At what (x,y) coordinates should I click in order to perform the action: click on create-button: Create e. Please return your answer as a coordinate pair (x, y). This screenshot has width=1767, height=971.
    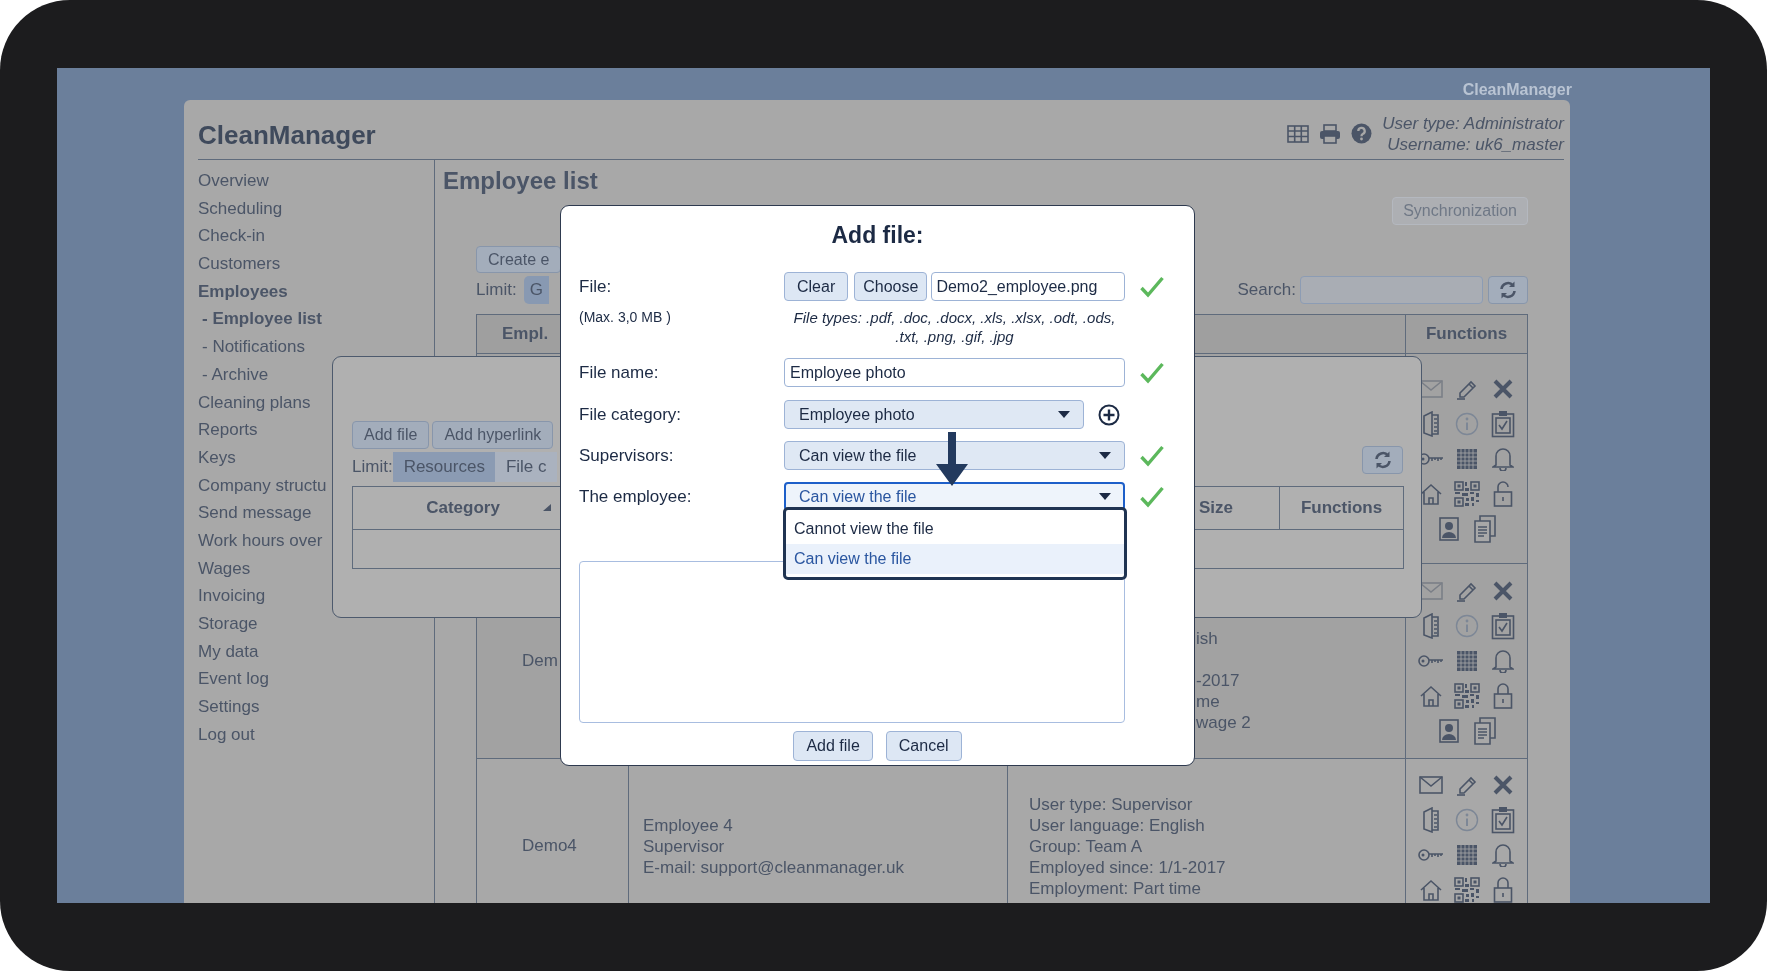
    Looking at the image, I should click on (519, 259).